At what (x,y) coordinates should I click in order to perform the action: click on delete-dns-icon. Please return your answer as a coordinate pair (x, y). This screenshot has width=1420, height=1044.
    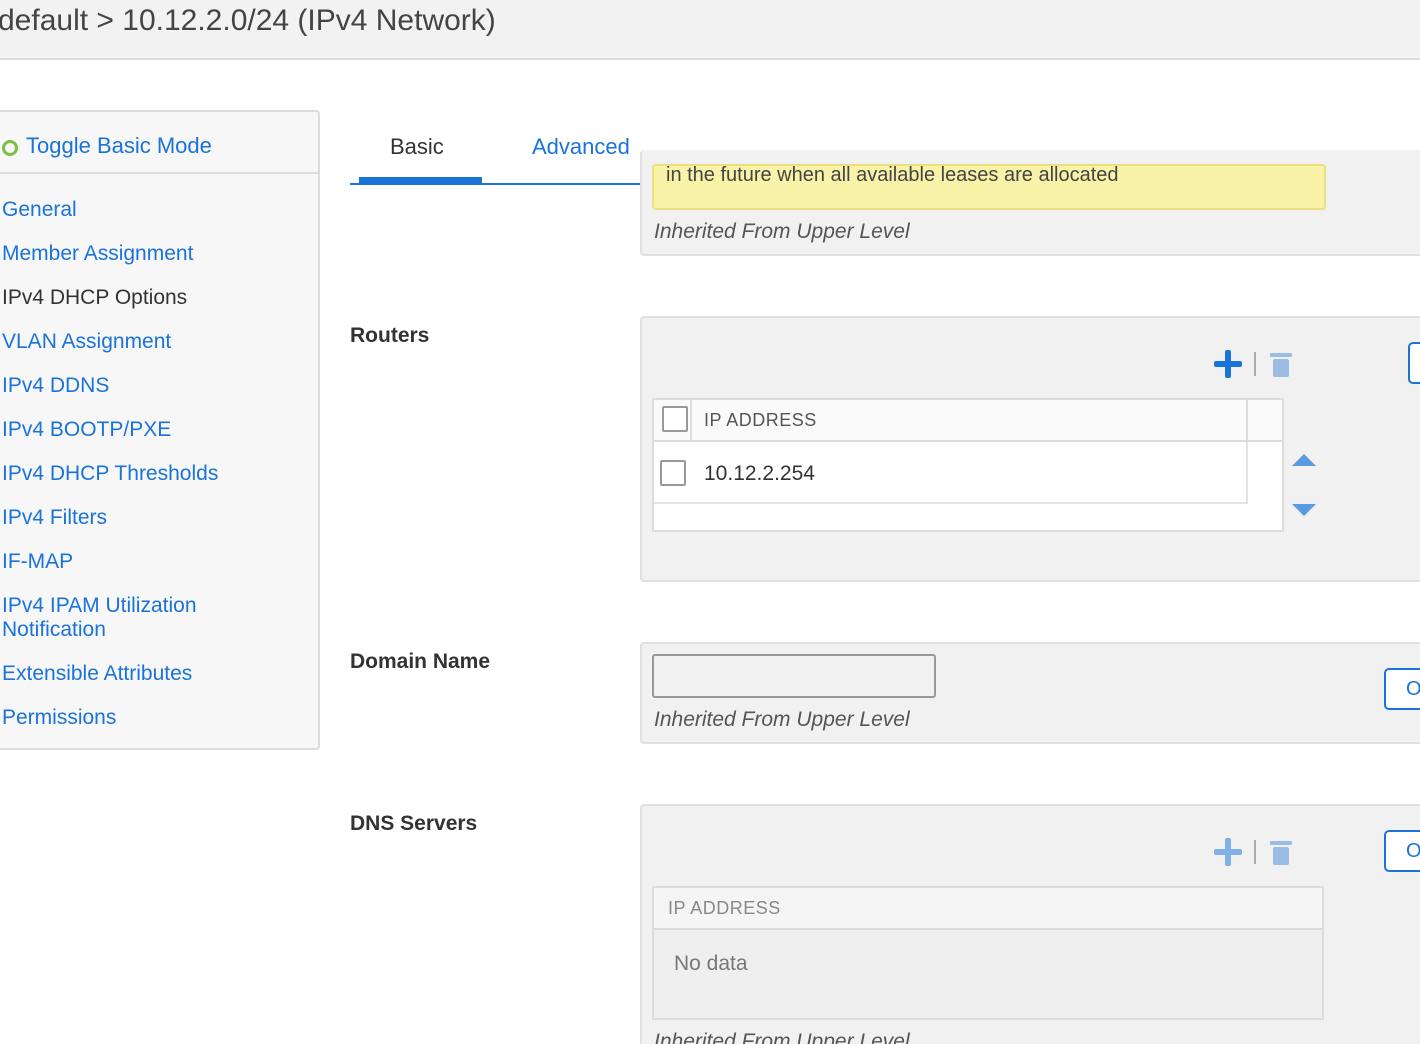
    Looking at the image, I should click on (1281, 852).